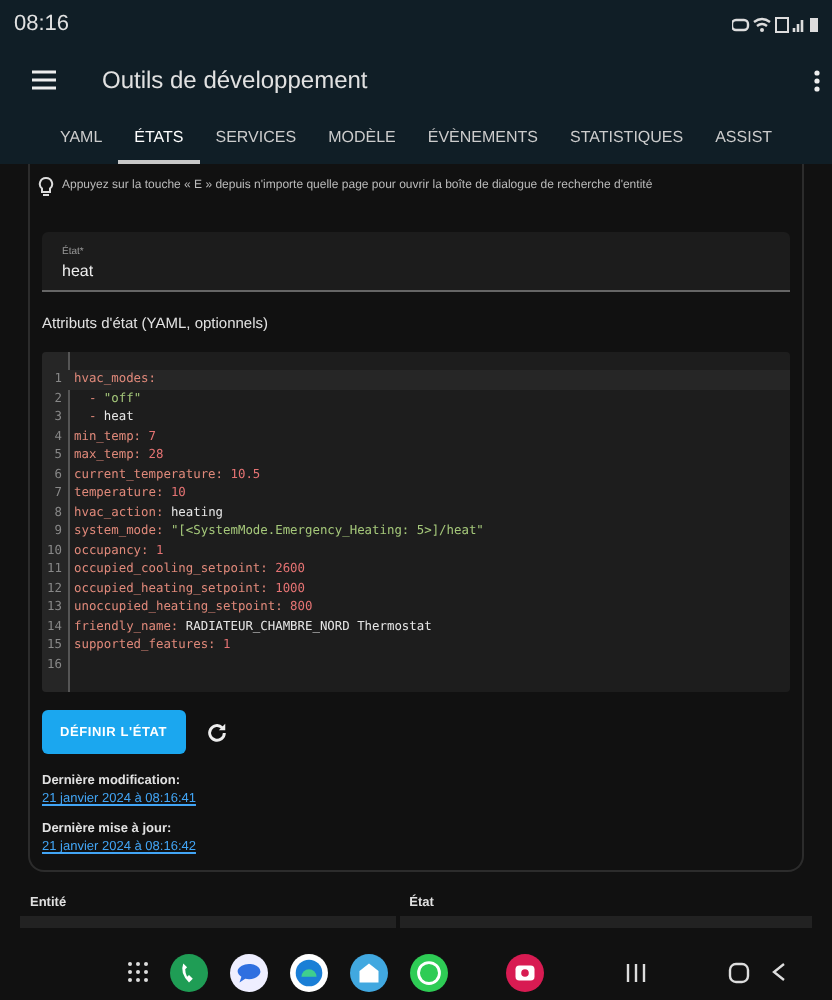 This screenshot has height=1000, width=832. What do you see at coordinates (81, 138) in the screenshot?
I see `tab: YAML` at bounding box center [81, 138].